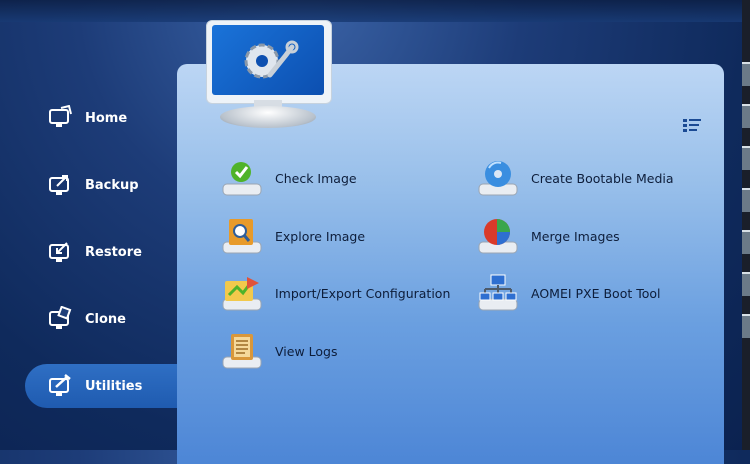  I want to click on bootable-media-icon, so click(498, 178).